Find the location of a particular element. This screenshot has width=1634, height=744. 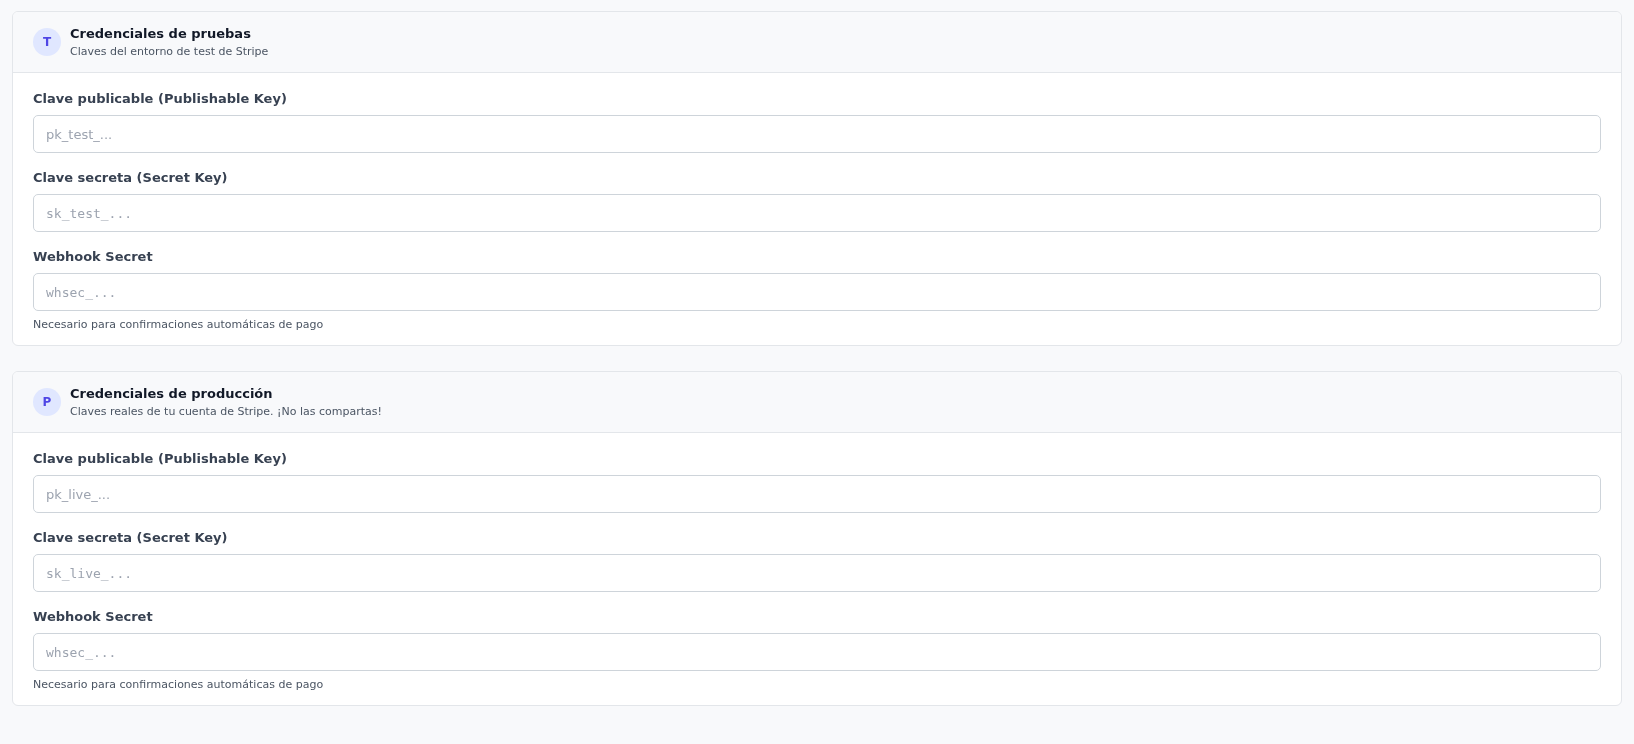

card-title: Credenciales de producción is located at coordinates (172, 393).